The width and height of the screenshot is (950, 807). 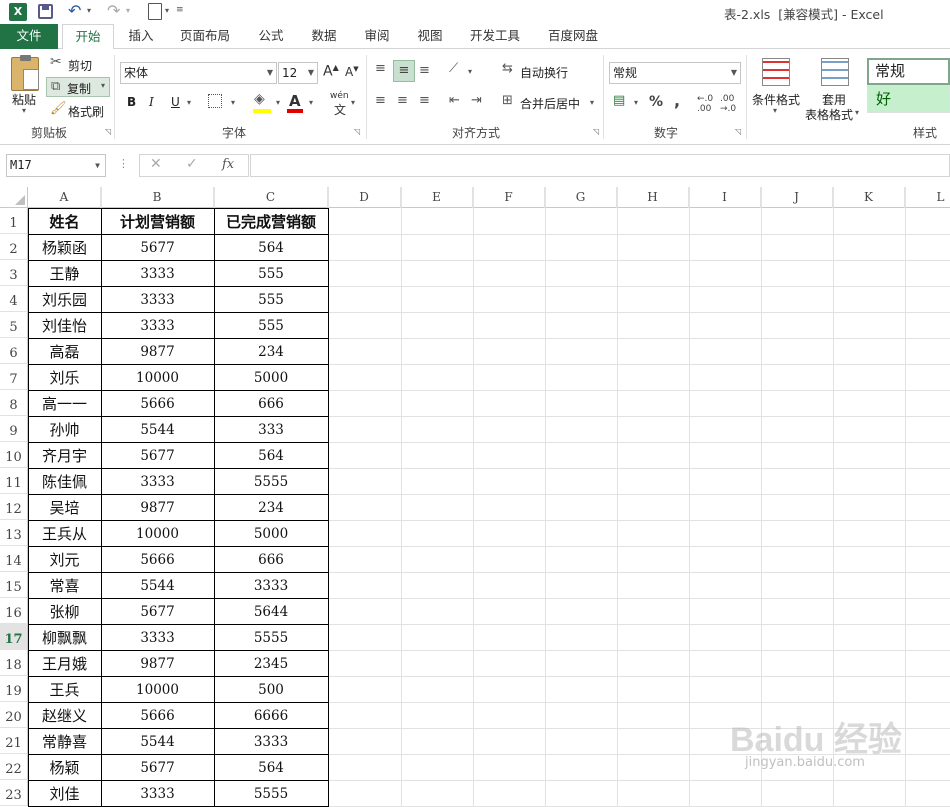 I want to click on decrease-decimal-icon: .00 →.0, so click(x=728, y=104).